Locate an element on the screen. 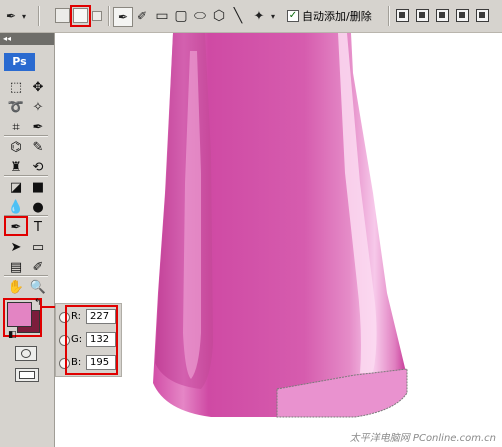  ellipse-button: ⬭ is located at coordinates (200, 16).